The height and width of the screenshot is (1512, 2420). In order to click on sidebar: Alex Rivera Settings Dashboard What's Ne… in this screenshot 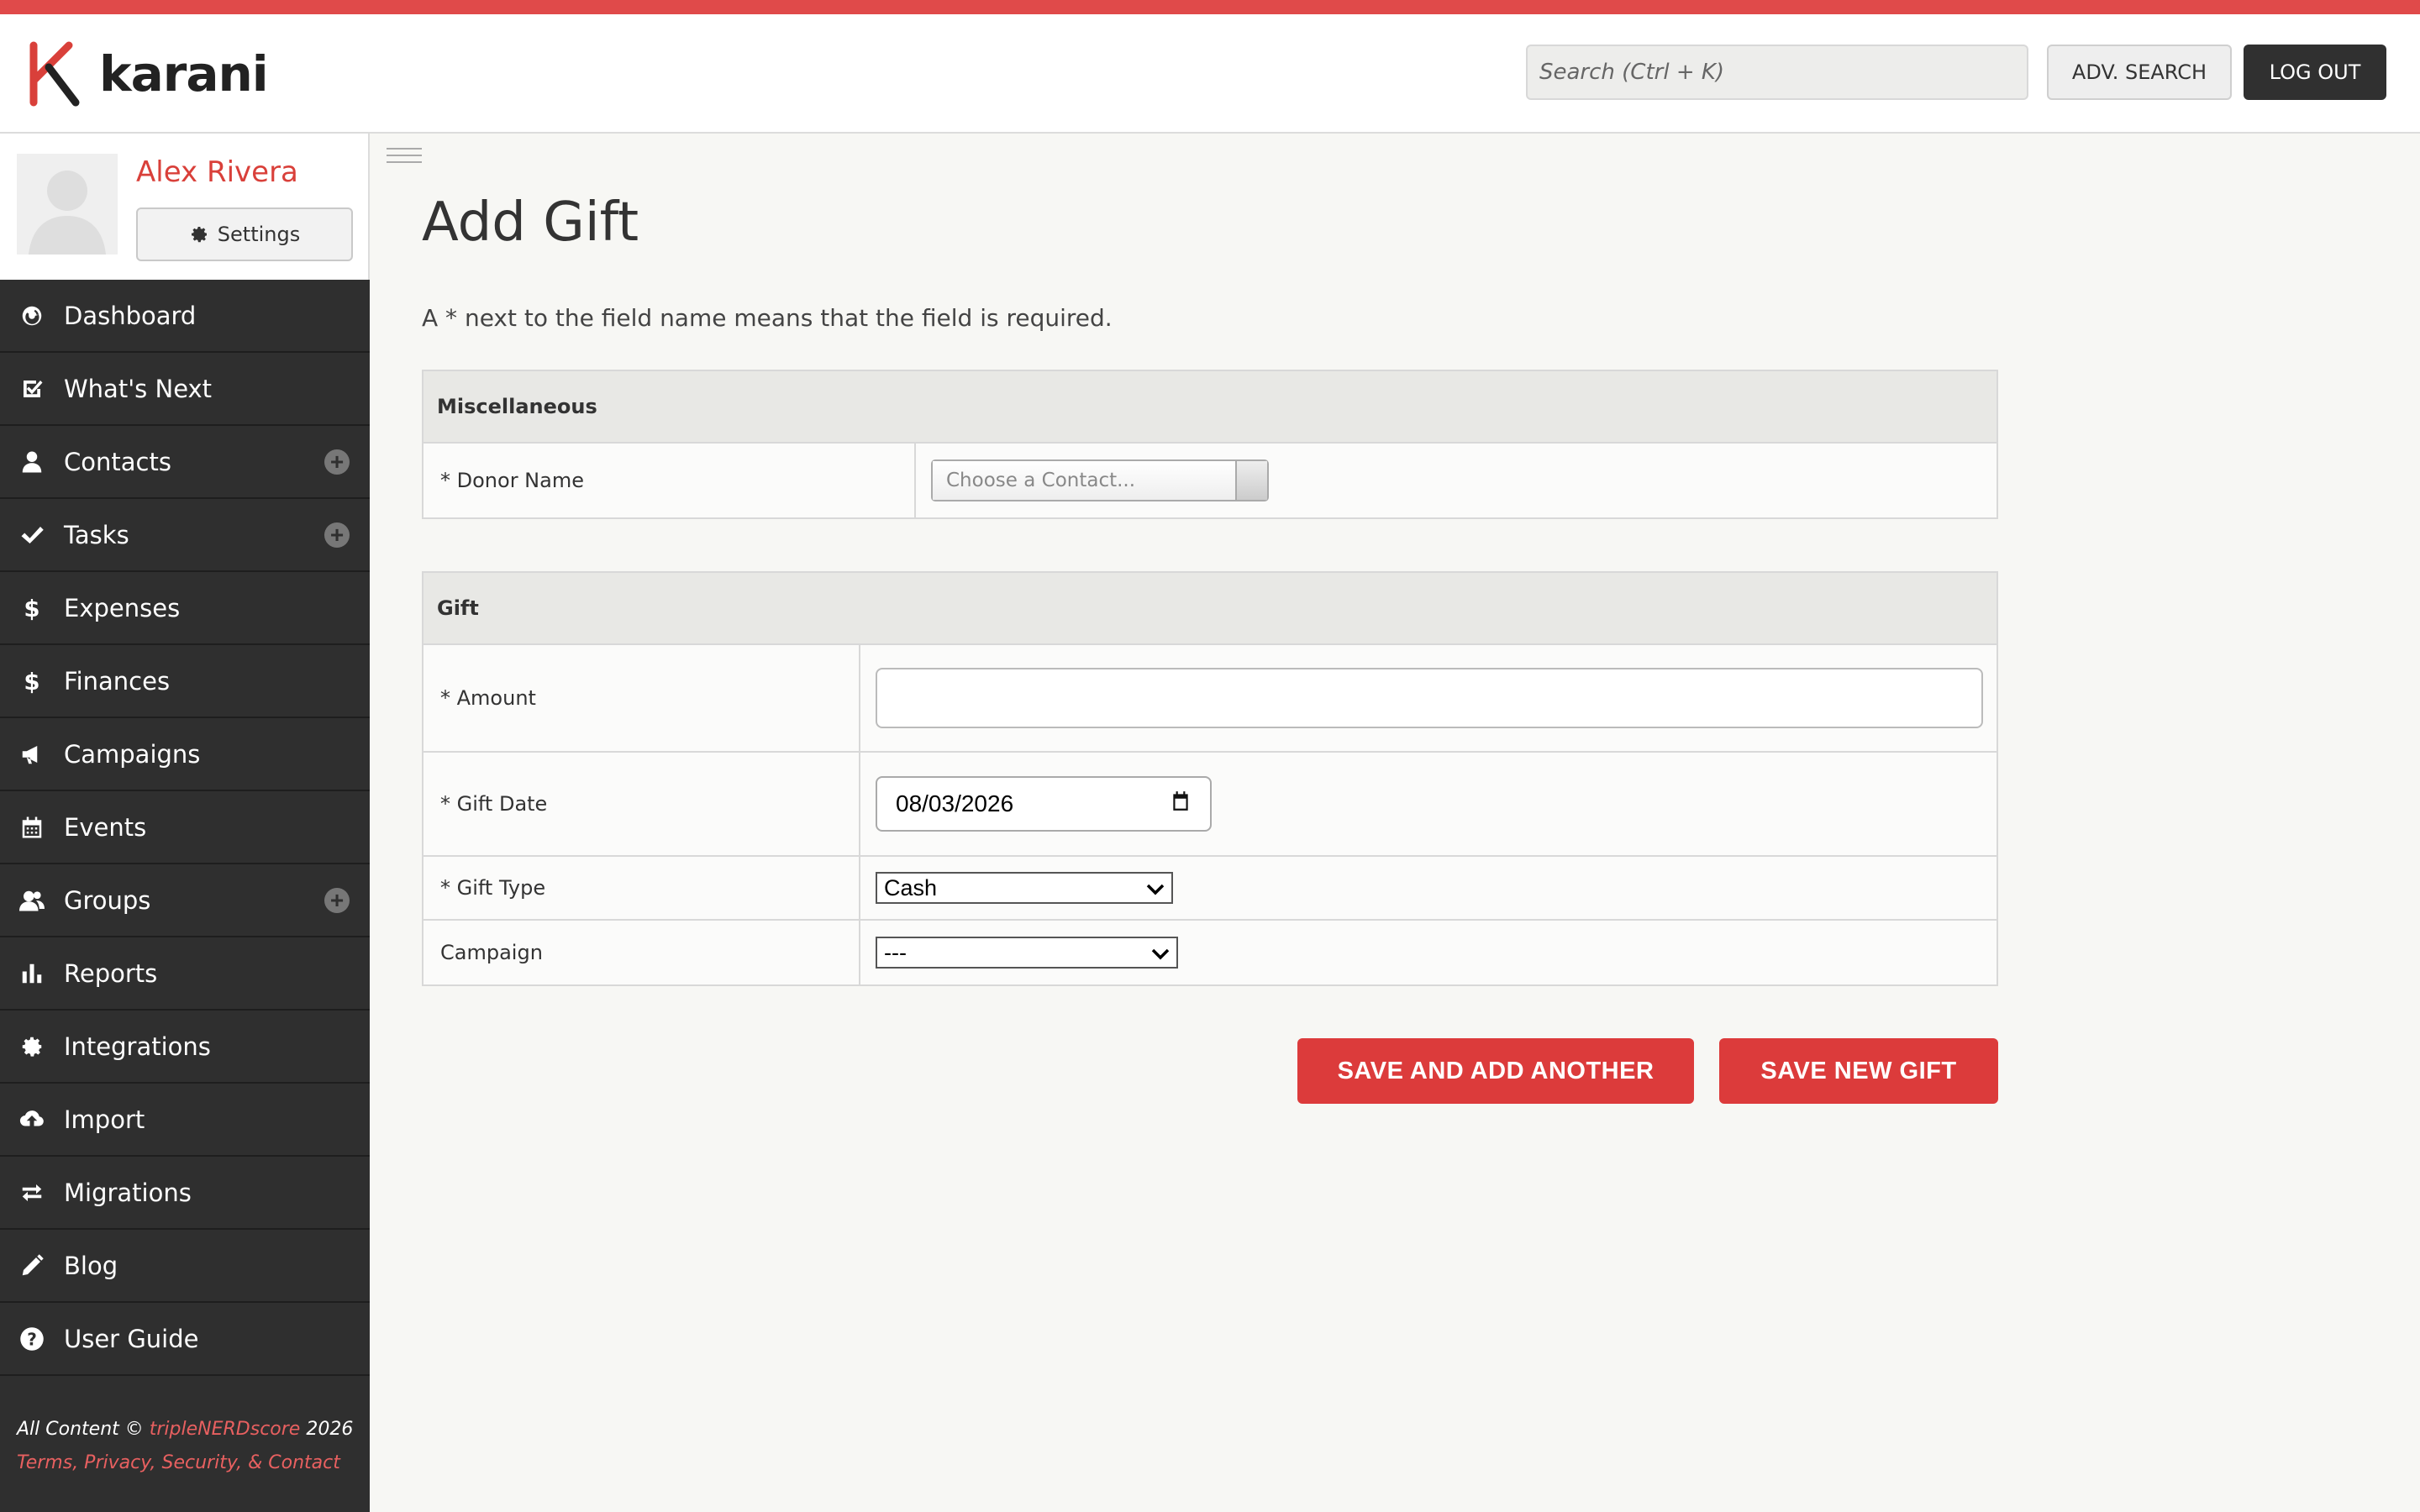, I will do `click(185, 823)`.